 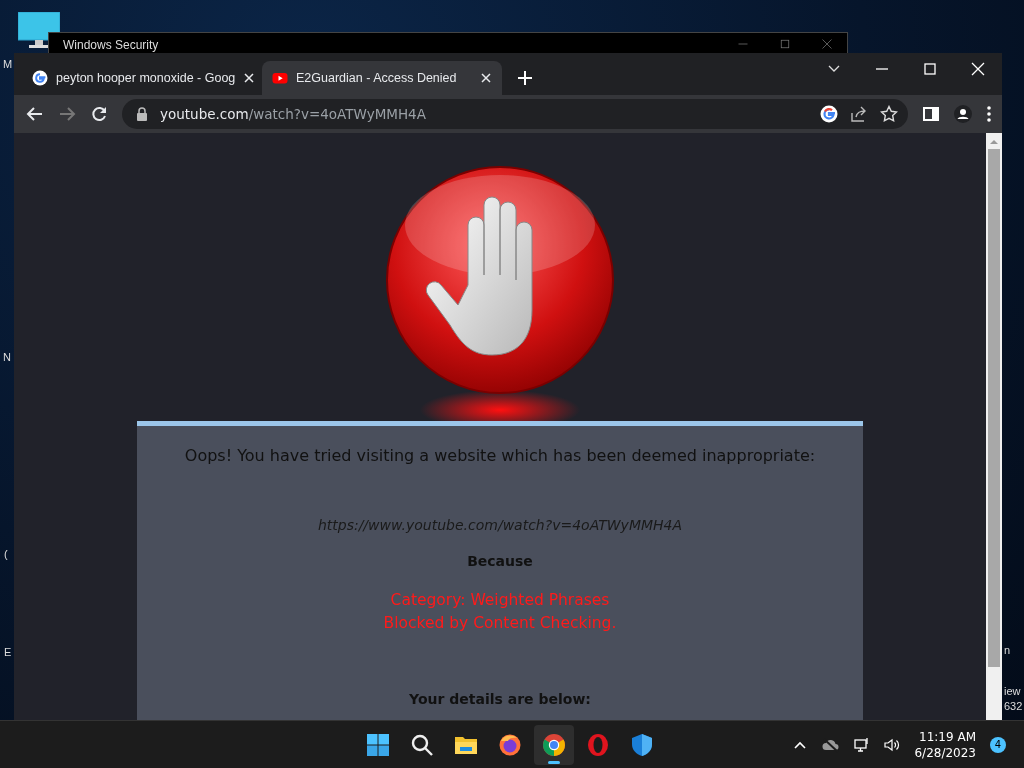 I want to click on network-icon, so click(x=862, y=744).